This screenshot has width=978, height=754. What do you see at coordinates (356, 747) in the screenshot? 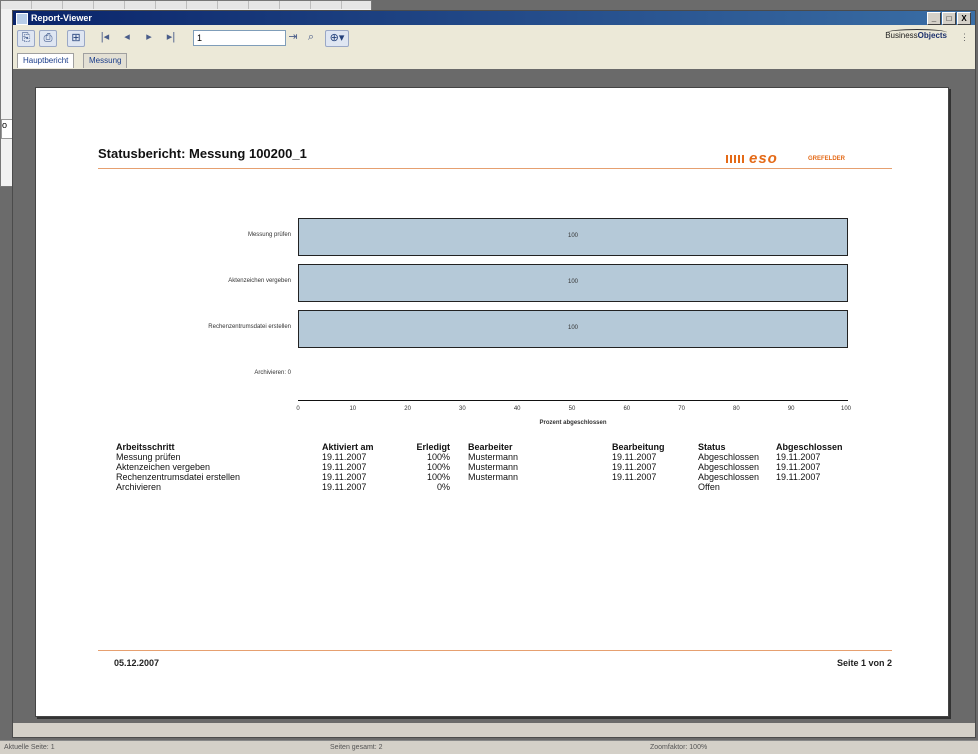
I see `status-total-pages: Seiten gesamt: 2` at bounding box center [356, 747].